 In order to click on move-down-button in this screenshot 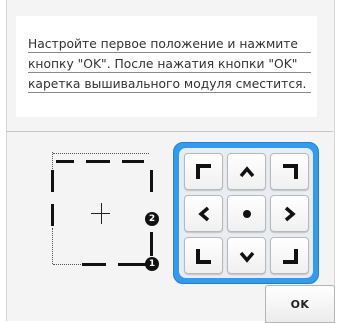, I will do `click(246, 255)`.